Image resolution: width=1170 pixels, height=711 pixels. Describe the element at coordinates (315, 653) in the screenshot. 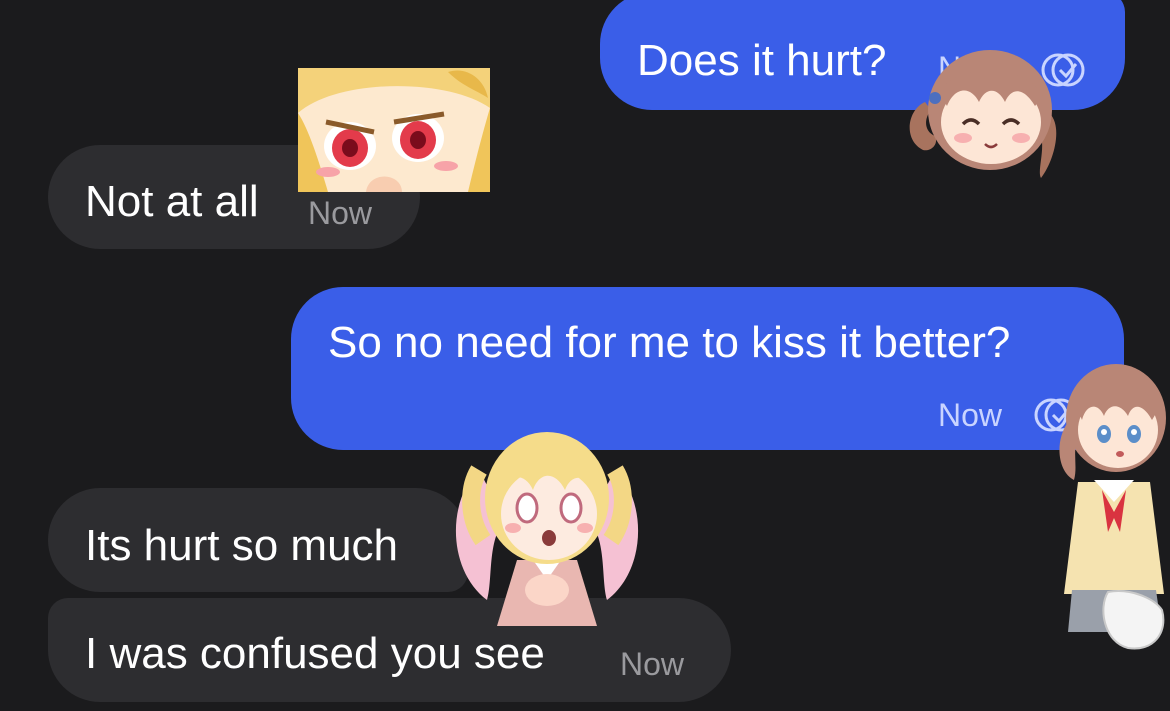

I see `message-text: I was confused you see` at that location.